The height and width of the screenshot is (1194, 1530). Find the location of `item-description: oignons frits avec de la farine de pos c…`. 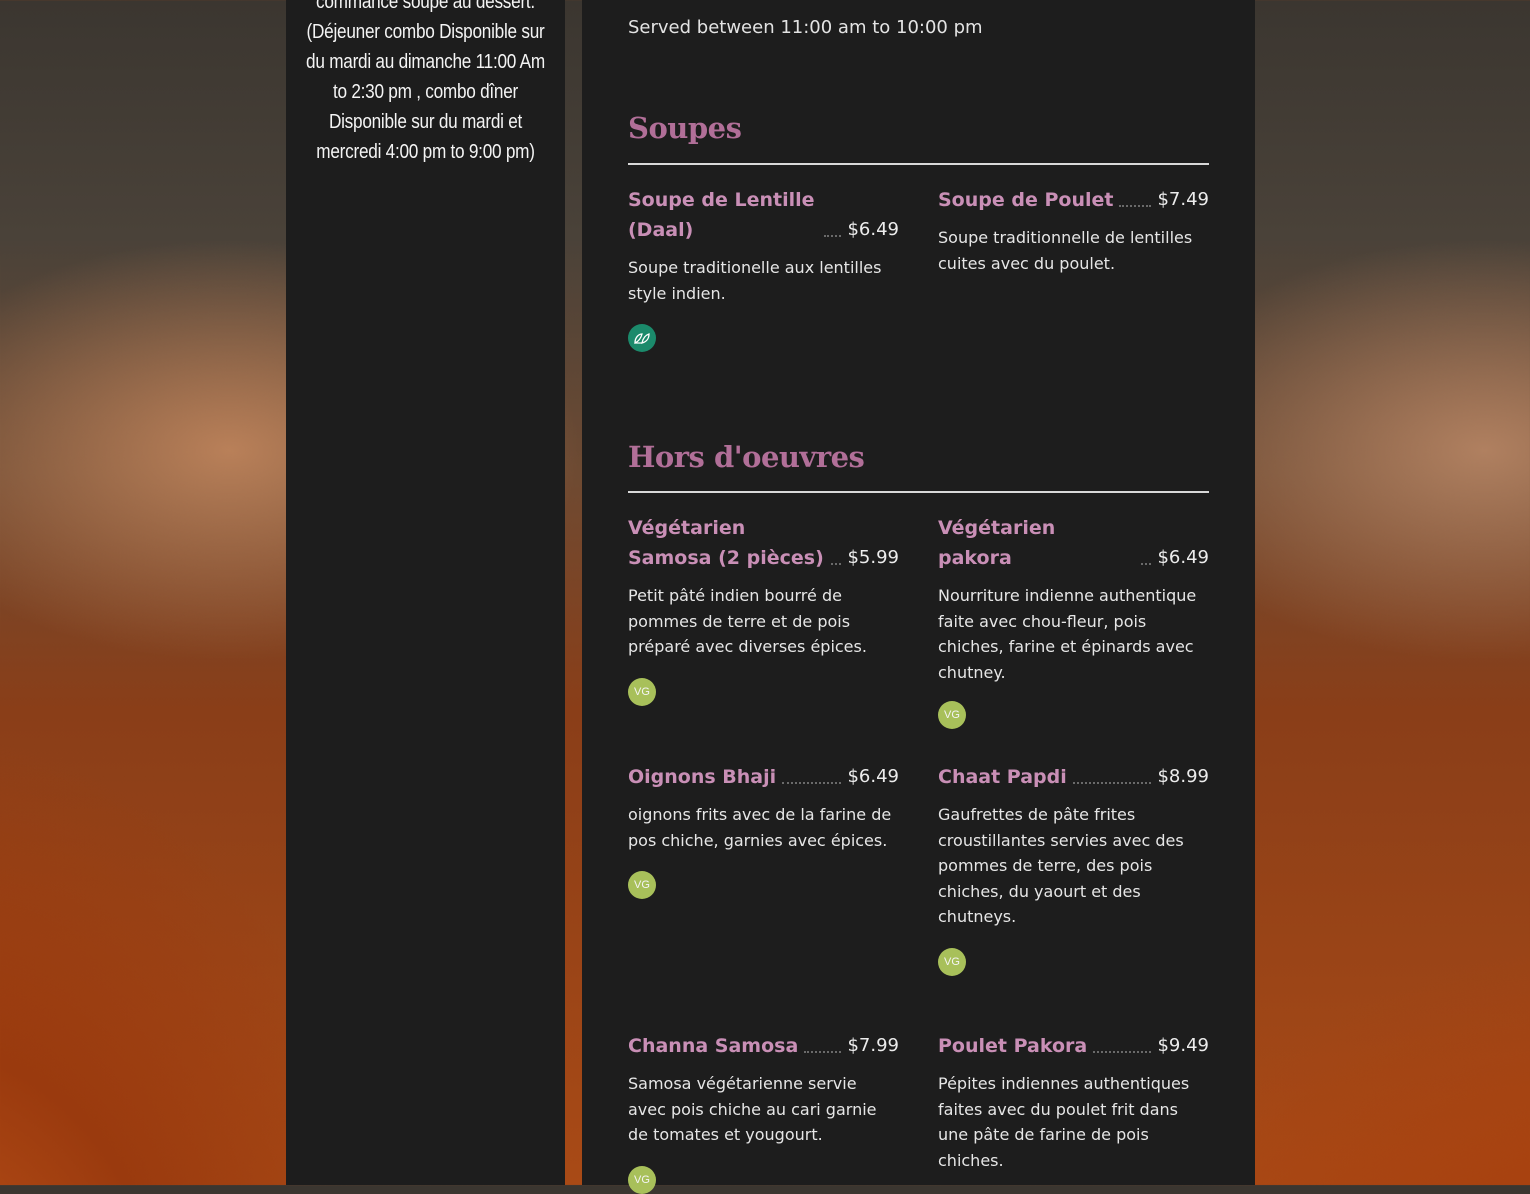

item-description: oignons frits avec de la farine de pos c… is located at coordinates (760, 827).